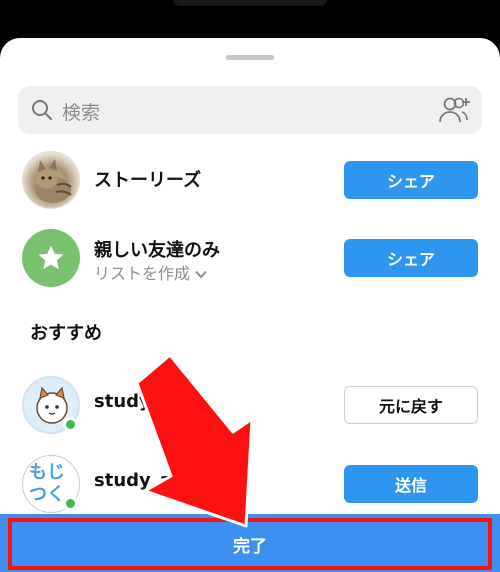 The width and height of the screenshot is (500, 572). Describe the element at coordinates (250, 483) in the screenshot. I see `list-item-suggestion: もじ つく study_ap 送信` at that location.